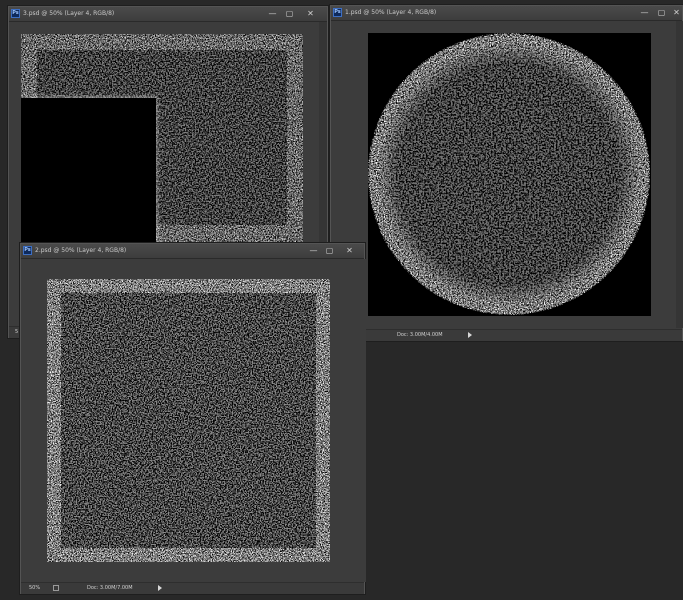  Describe the element at coordinates (56, 588) in the screenshot. I see `status-toggle-icon` at that location.